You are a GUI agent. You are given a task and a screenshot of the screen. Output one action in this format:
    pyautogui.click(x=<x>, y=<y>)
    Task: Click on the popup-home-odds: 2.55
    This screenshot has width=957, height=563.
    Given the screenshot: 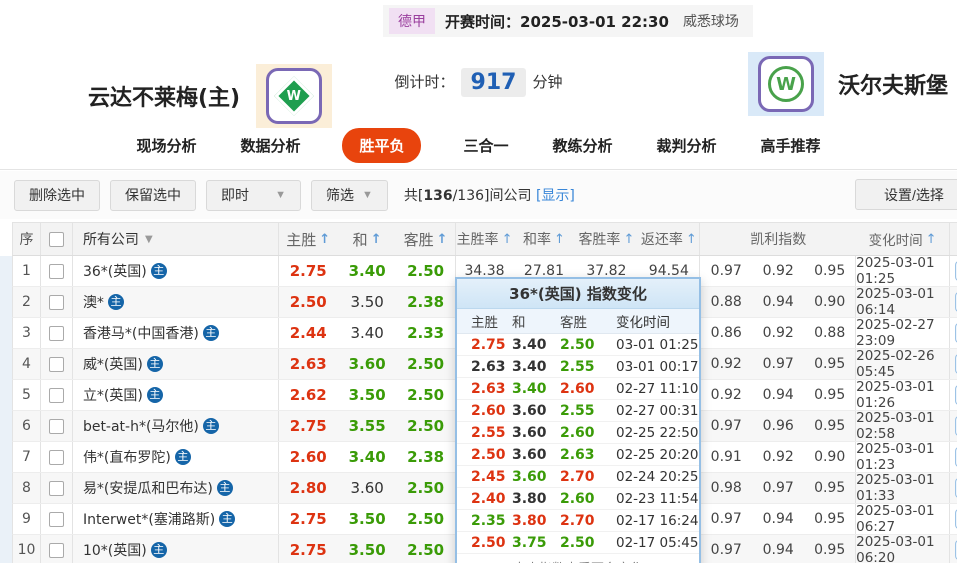 What is the action you would take?
    pyautogui.click(x=488, y=432)
    